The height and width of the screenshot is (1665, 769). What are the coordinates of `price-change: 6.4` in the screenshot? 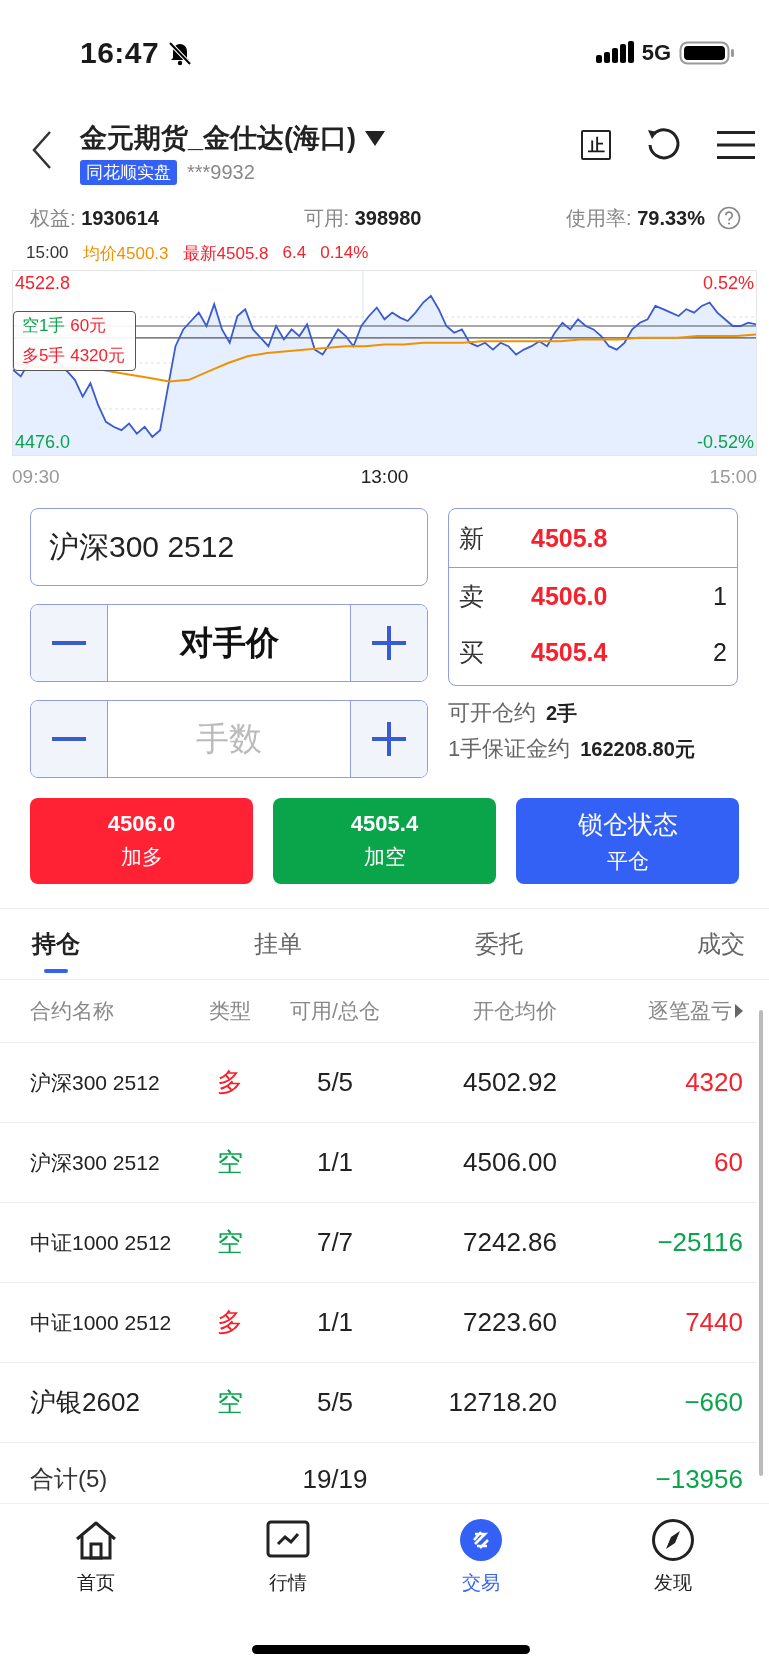 It's located at (294, 253).